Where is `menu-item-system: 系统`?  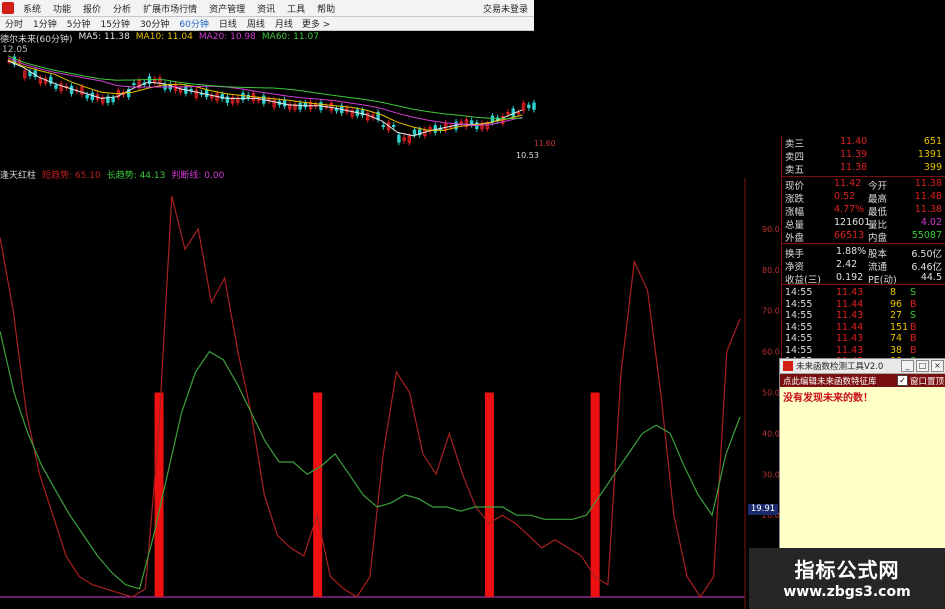
menu-item-system: 系统 is located at coordinates (32, 8).